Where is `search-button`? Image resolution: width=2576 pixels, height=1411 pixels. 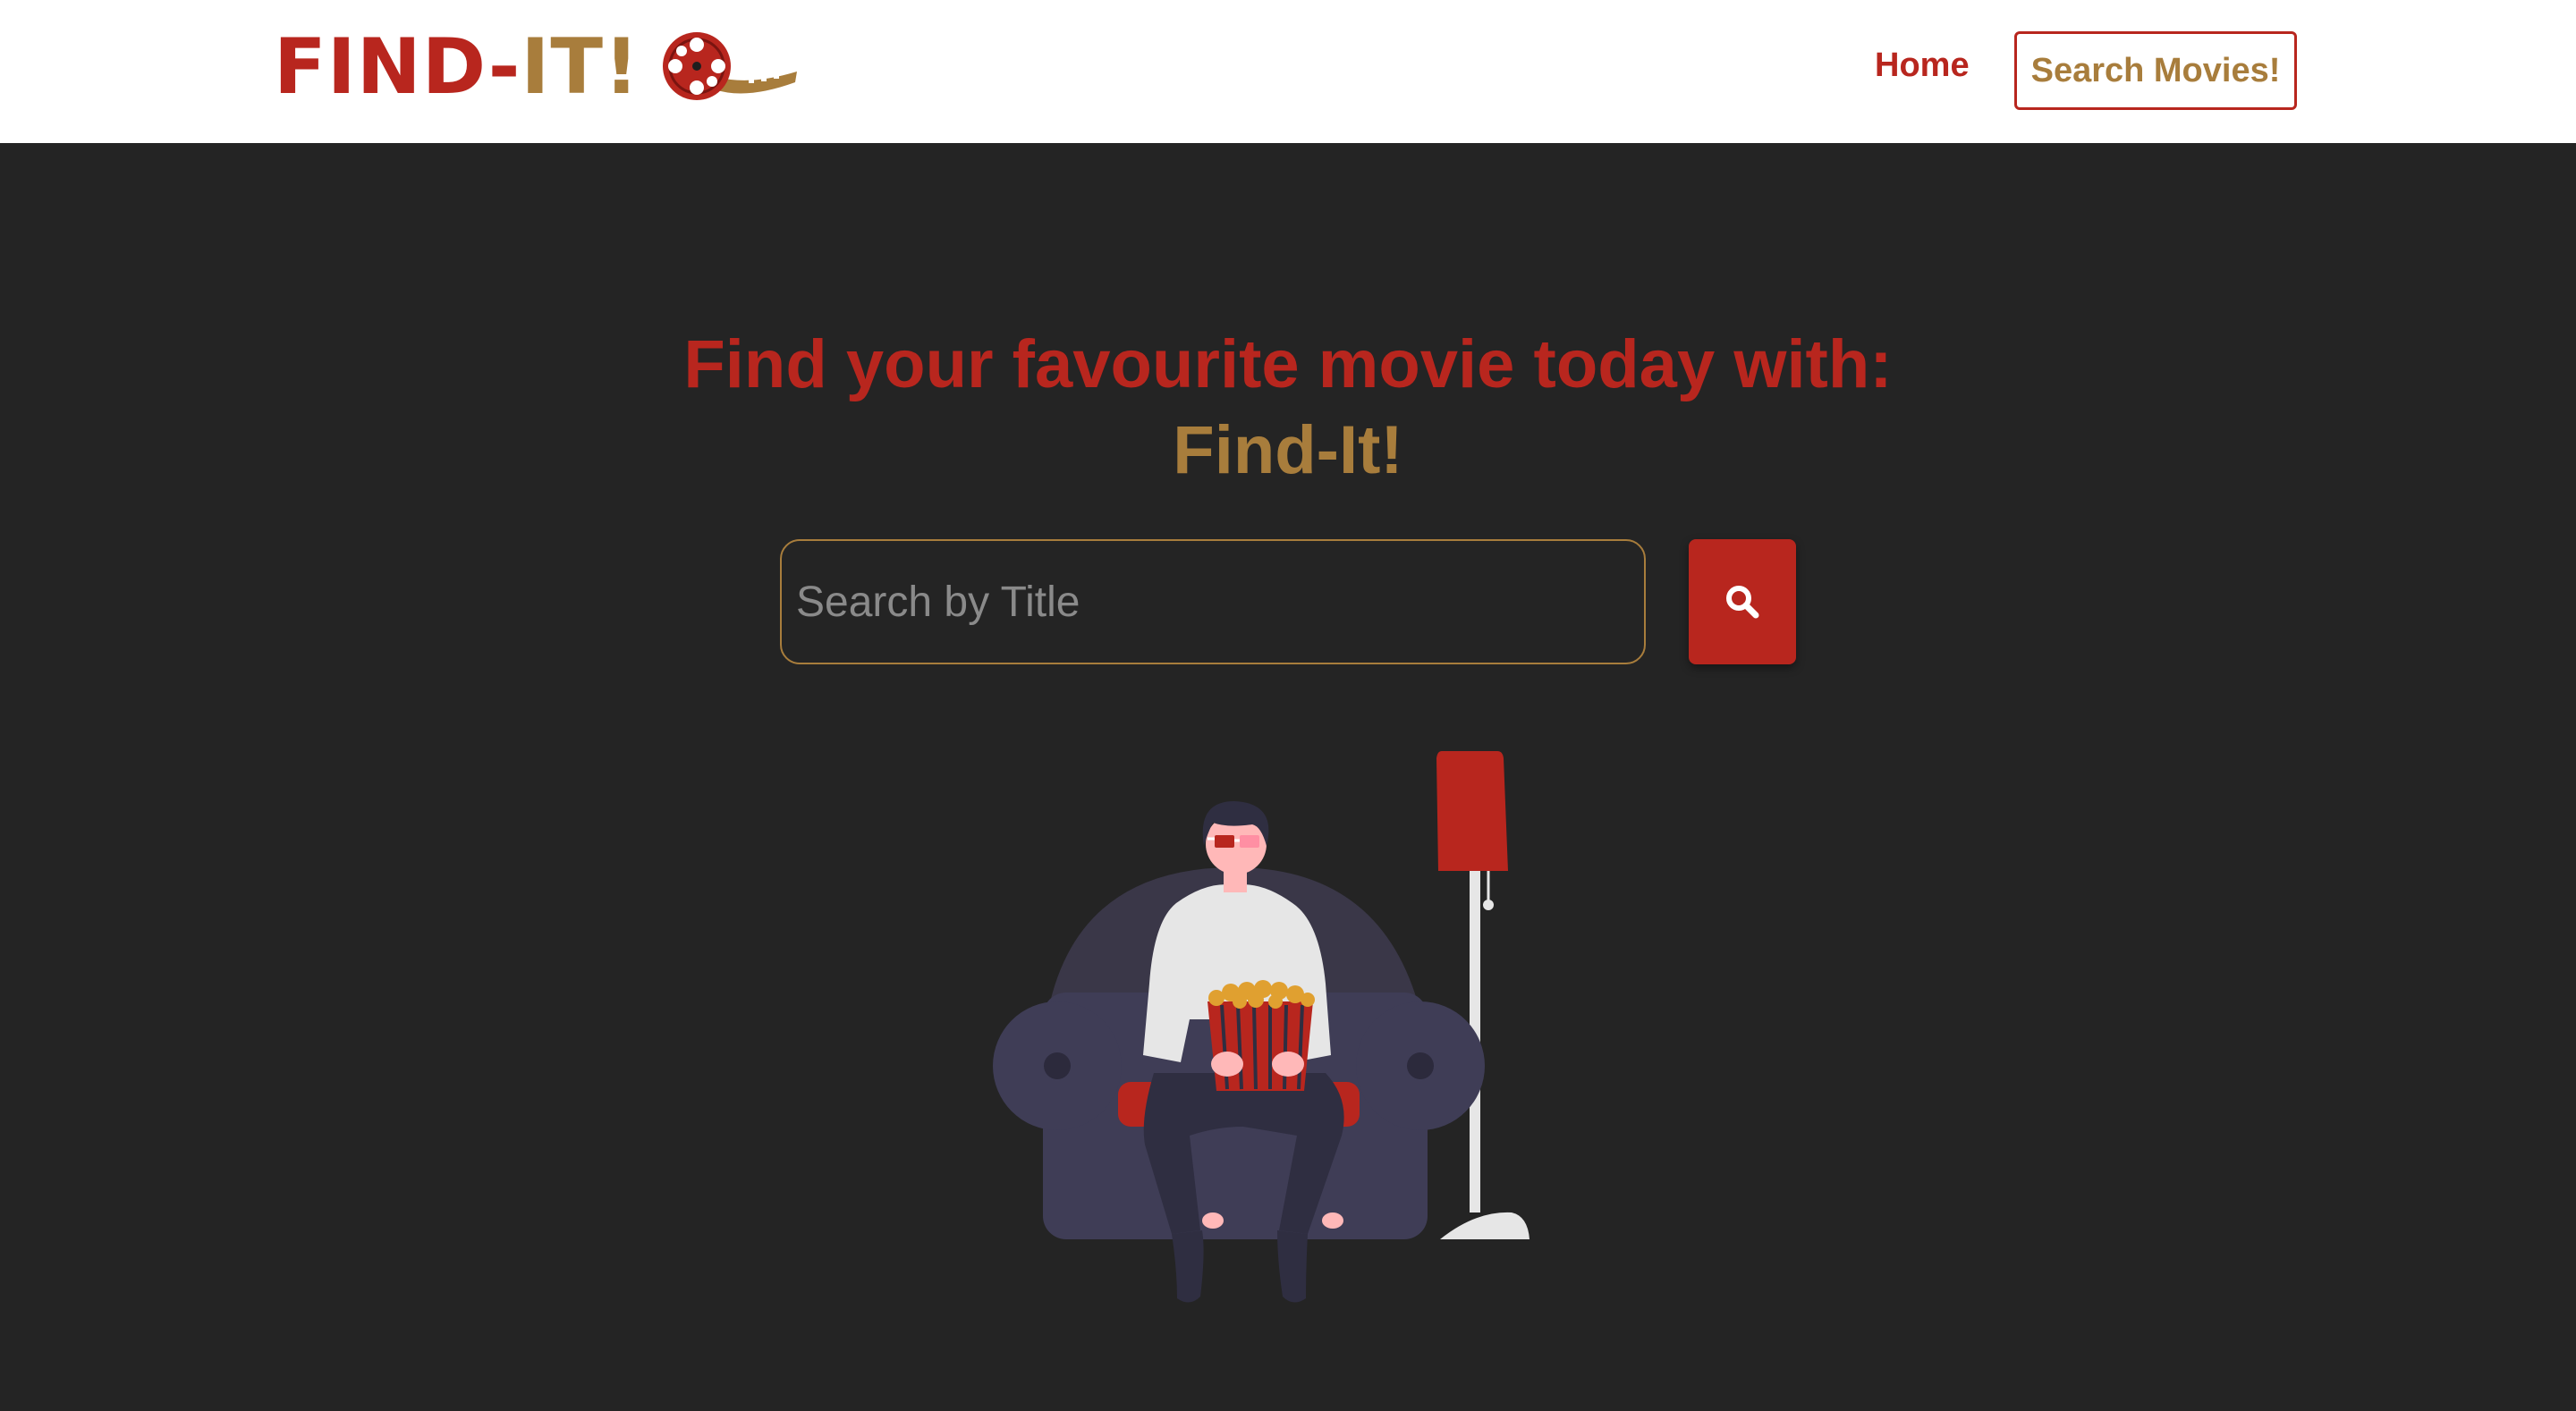 search-button is located at coordinates (1742, 601).